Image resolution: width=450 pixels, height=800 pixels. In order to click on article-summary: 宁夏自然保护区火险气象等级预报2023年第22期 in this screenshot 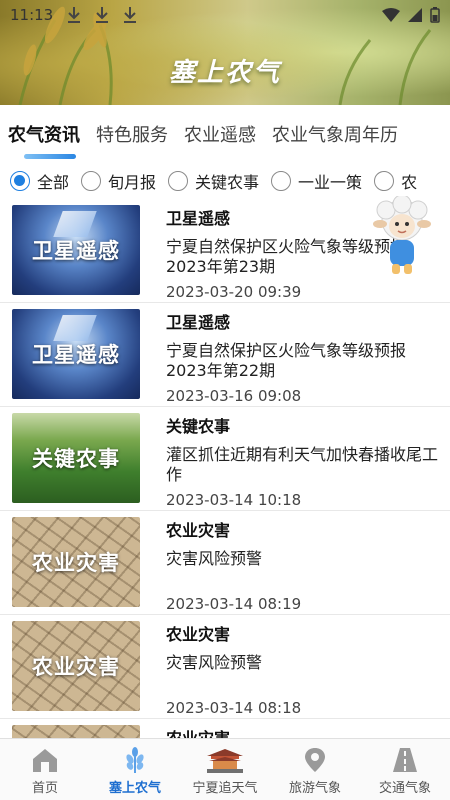, I will do `click(286, 360)`.